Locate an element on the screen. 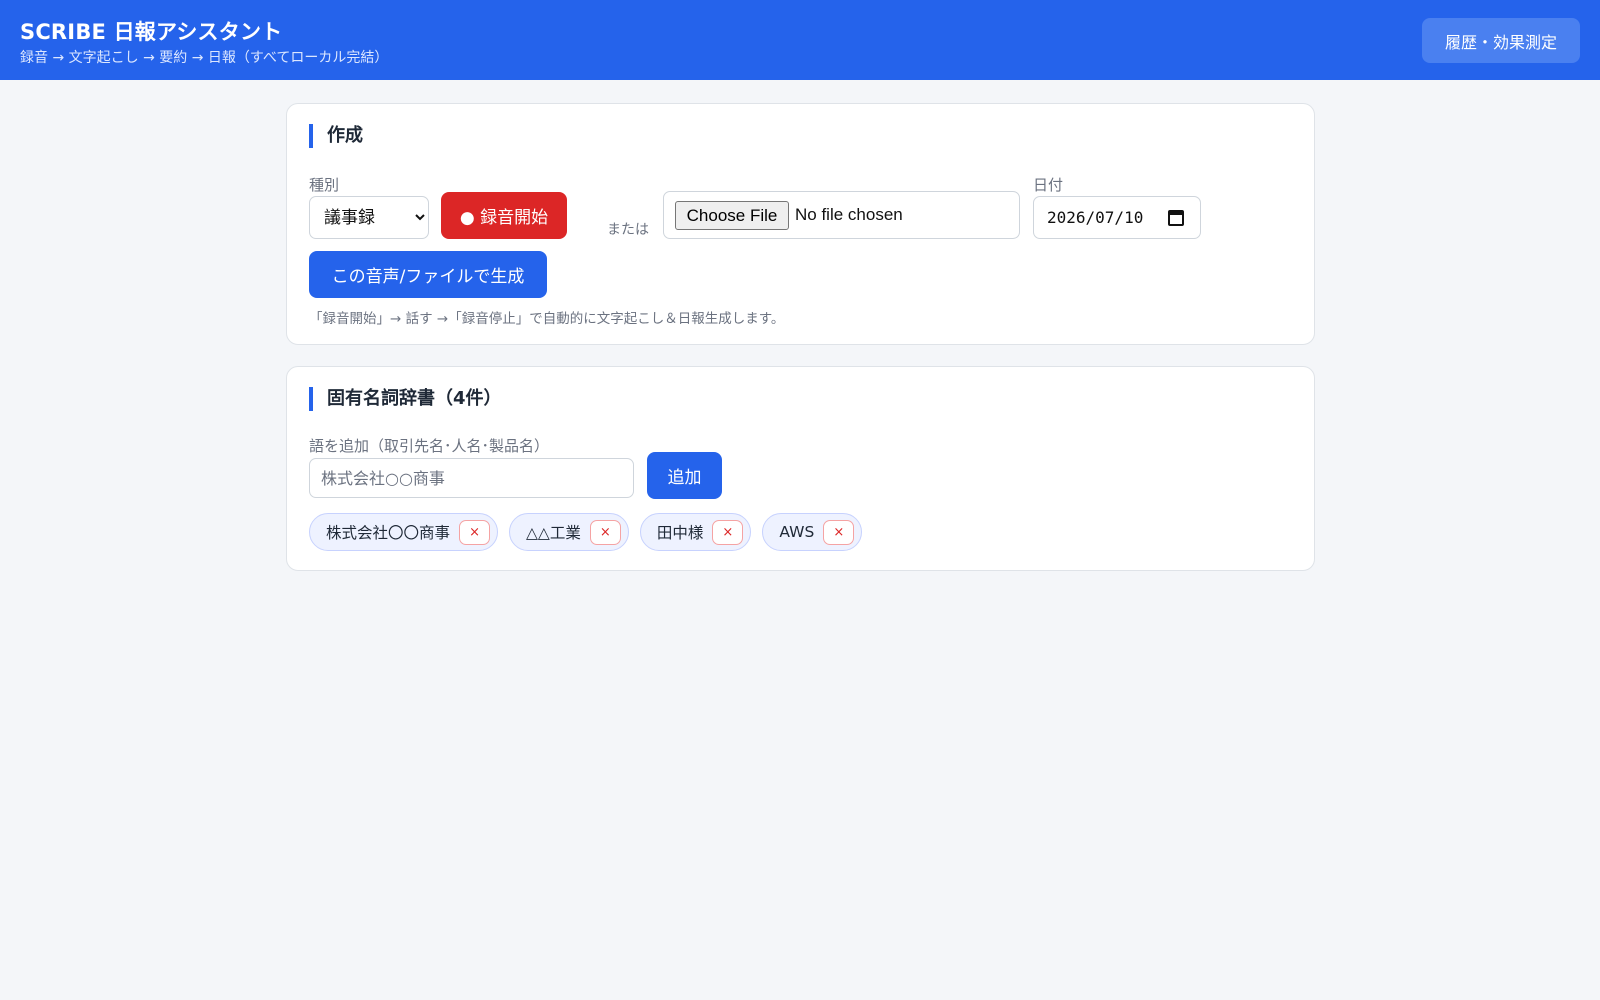 The height and width of the screenshot is (1000, 1600). word-input-label: 語を追加（取引先名･人名･製品名） is located at coordinates (429, 446).